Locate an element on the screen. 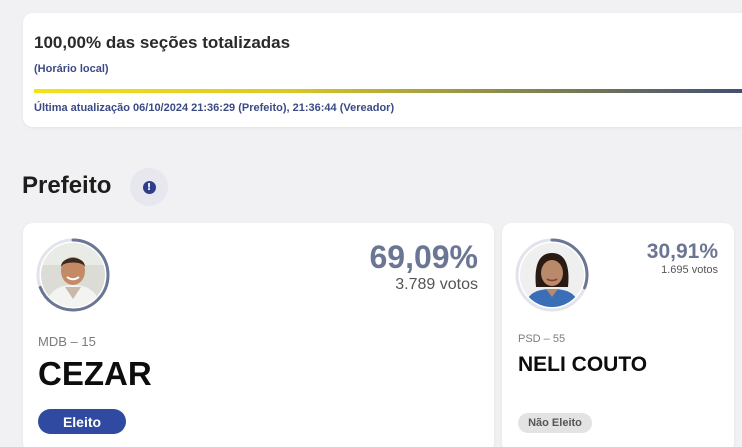 This screenshot has height=447, width=742. party-number: PSD – 55 is located at coordinates (542, 339).